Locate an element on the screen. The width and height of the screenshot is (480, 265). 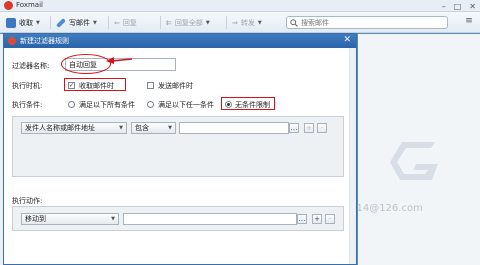
cond-operator-select: 包含 ▼ is located at coordinates (153, 128).